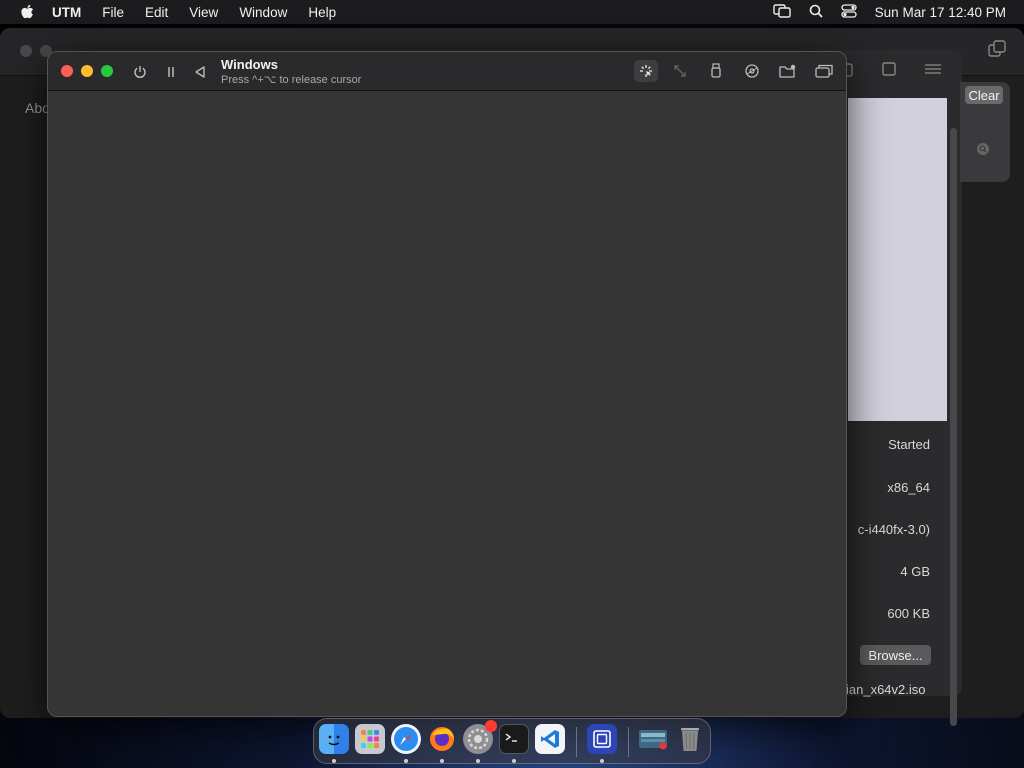 This screenshot has height=768, width=1024. I want to click on details-toolbar, so click(891, 72).